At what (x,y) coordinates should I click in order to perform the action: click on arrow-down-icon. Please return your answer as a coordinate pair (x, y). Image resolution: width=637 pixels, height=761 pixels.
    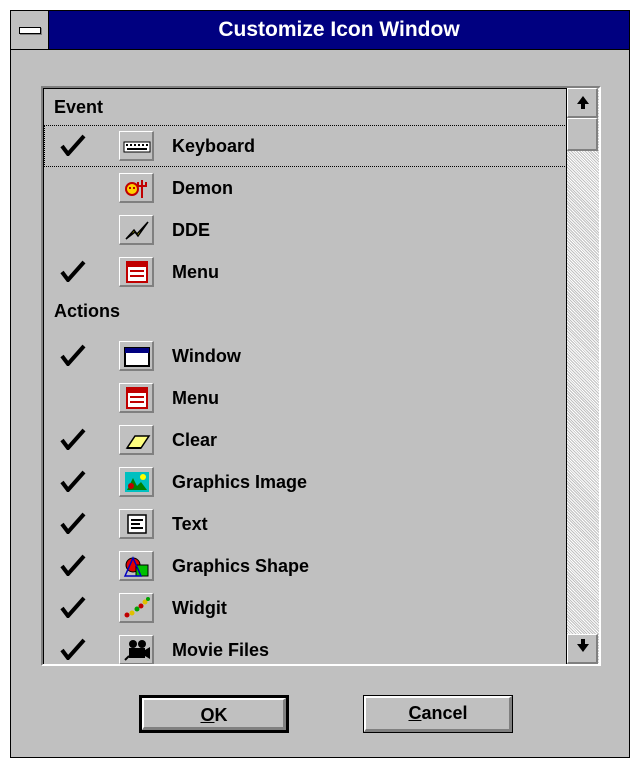
    Looking at the image, I should click on (583, 645).